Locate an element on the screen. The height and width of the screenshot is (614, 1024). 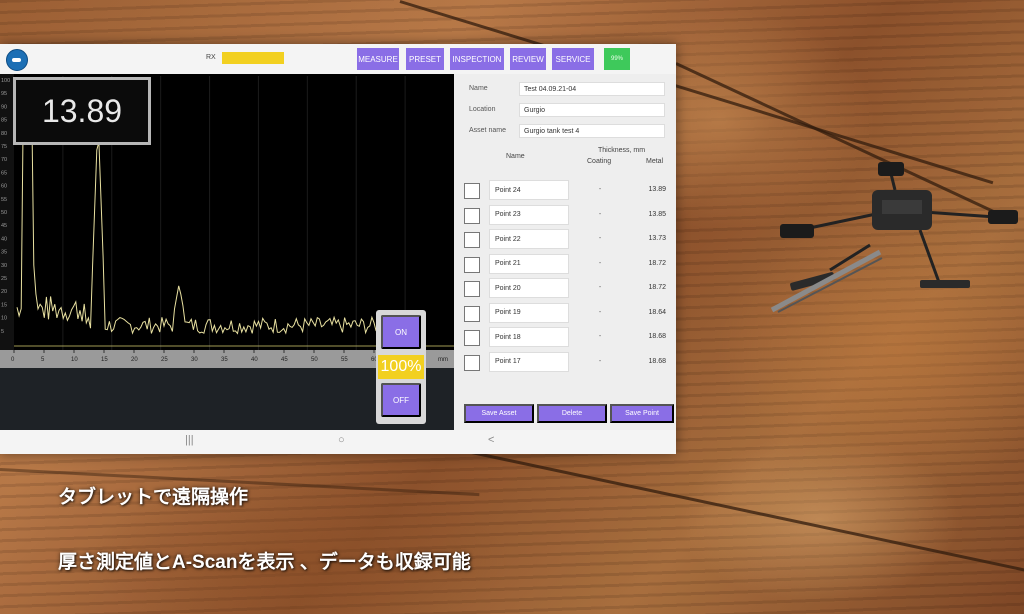
y-tick-label: 45 is located at coordinates (4, 226).